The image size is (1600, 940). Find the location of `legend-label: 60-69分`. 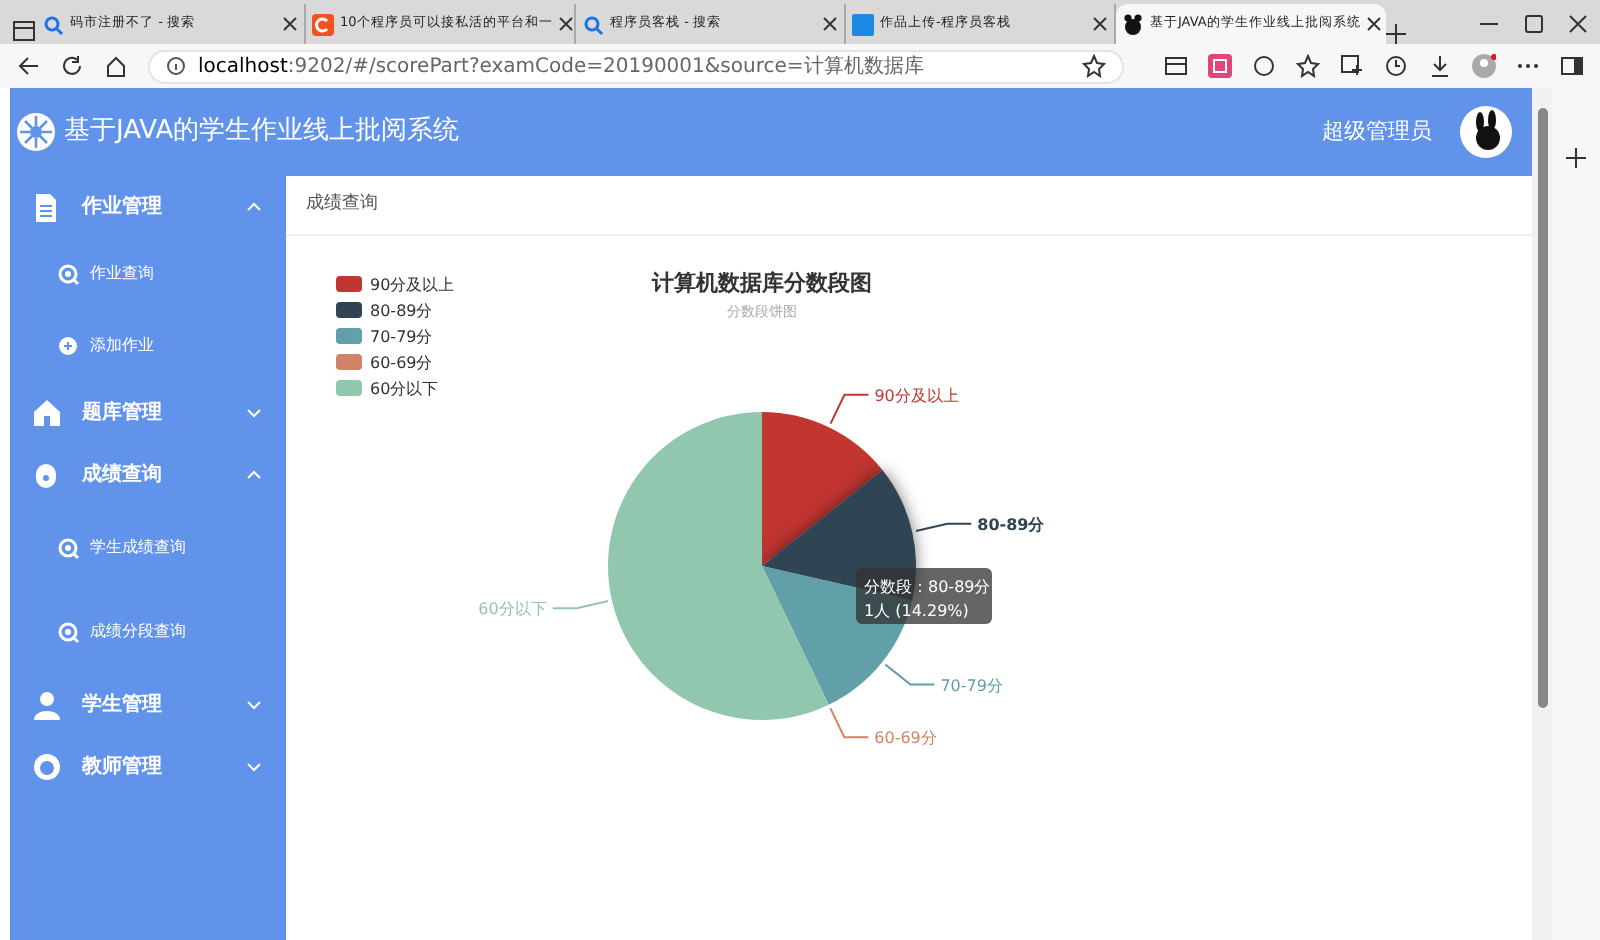

legend-label: 60-69分 is located at coordinates (401, 363).